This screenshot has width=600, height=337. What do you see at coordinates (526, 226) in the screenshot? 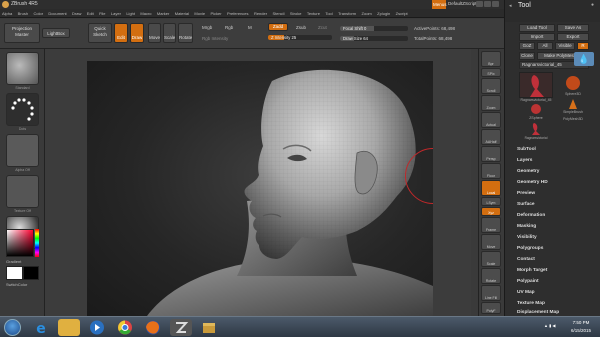
I see `subpalette-masking: Masking` at bounding box center [526, 226].